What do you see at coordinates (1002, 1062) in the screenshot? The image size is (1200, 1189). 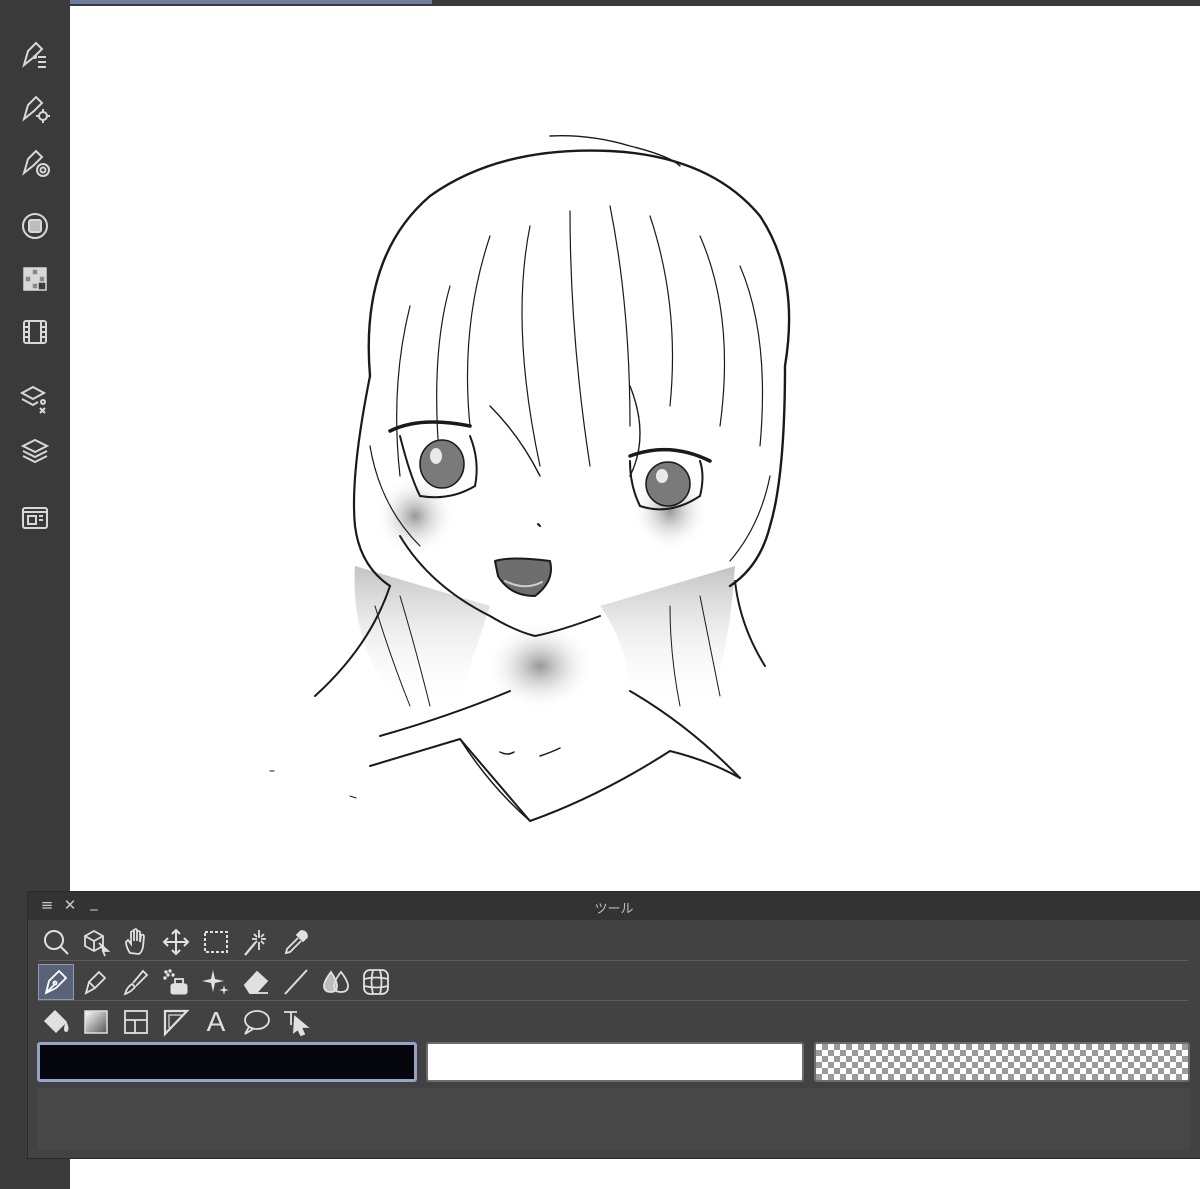 I see `transparent-color-swatch` at bounding box center [1002, 1062].